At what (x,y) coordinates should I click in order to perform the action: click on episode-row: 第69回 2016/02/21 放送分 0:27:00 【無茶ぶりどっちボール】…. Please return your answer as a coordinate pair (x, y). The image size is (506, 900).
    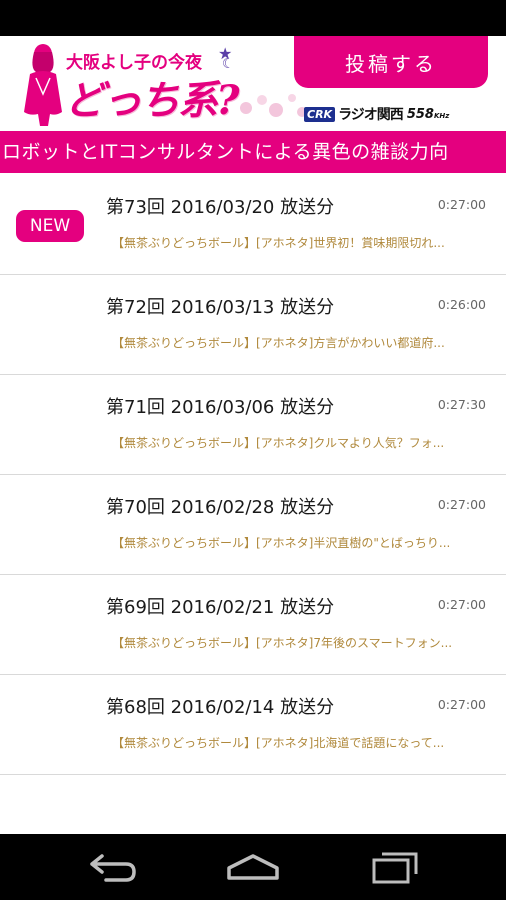
    Looking at the image, I should click on (253, 625).